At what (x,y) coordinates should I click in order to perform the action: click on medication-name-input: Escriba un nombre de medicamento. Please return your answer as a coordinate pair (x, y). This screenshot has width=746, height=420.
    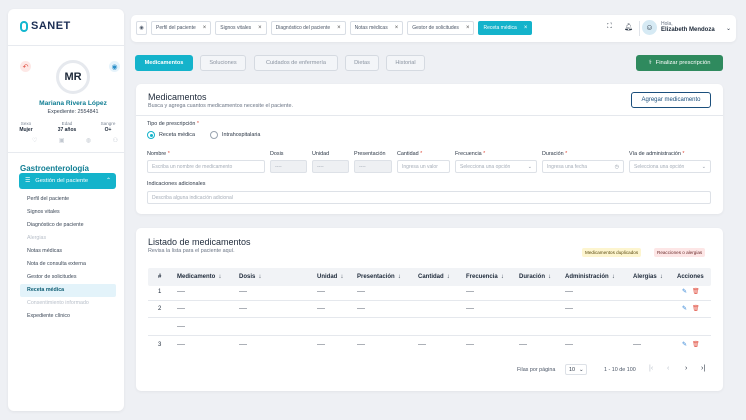
    Looking at the image, I should click on (206, 166).